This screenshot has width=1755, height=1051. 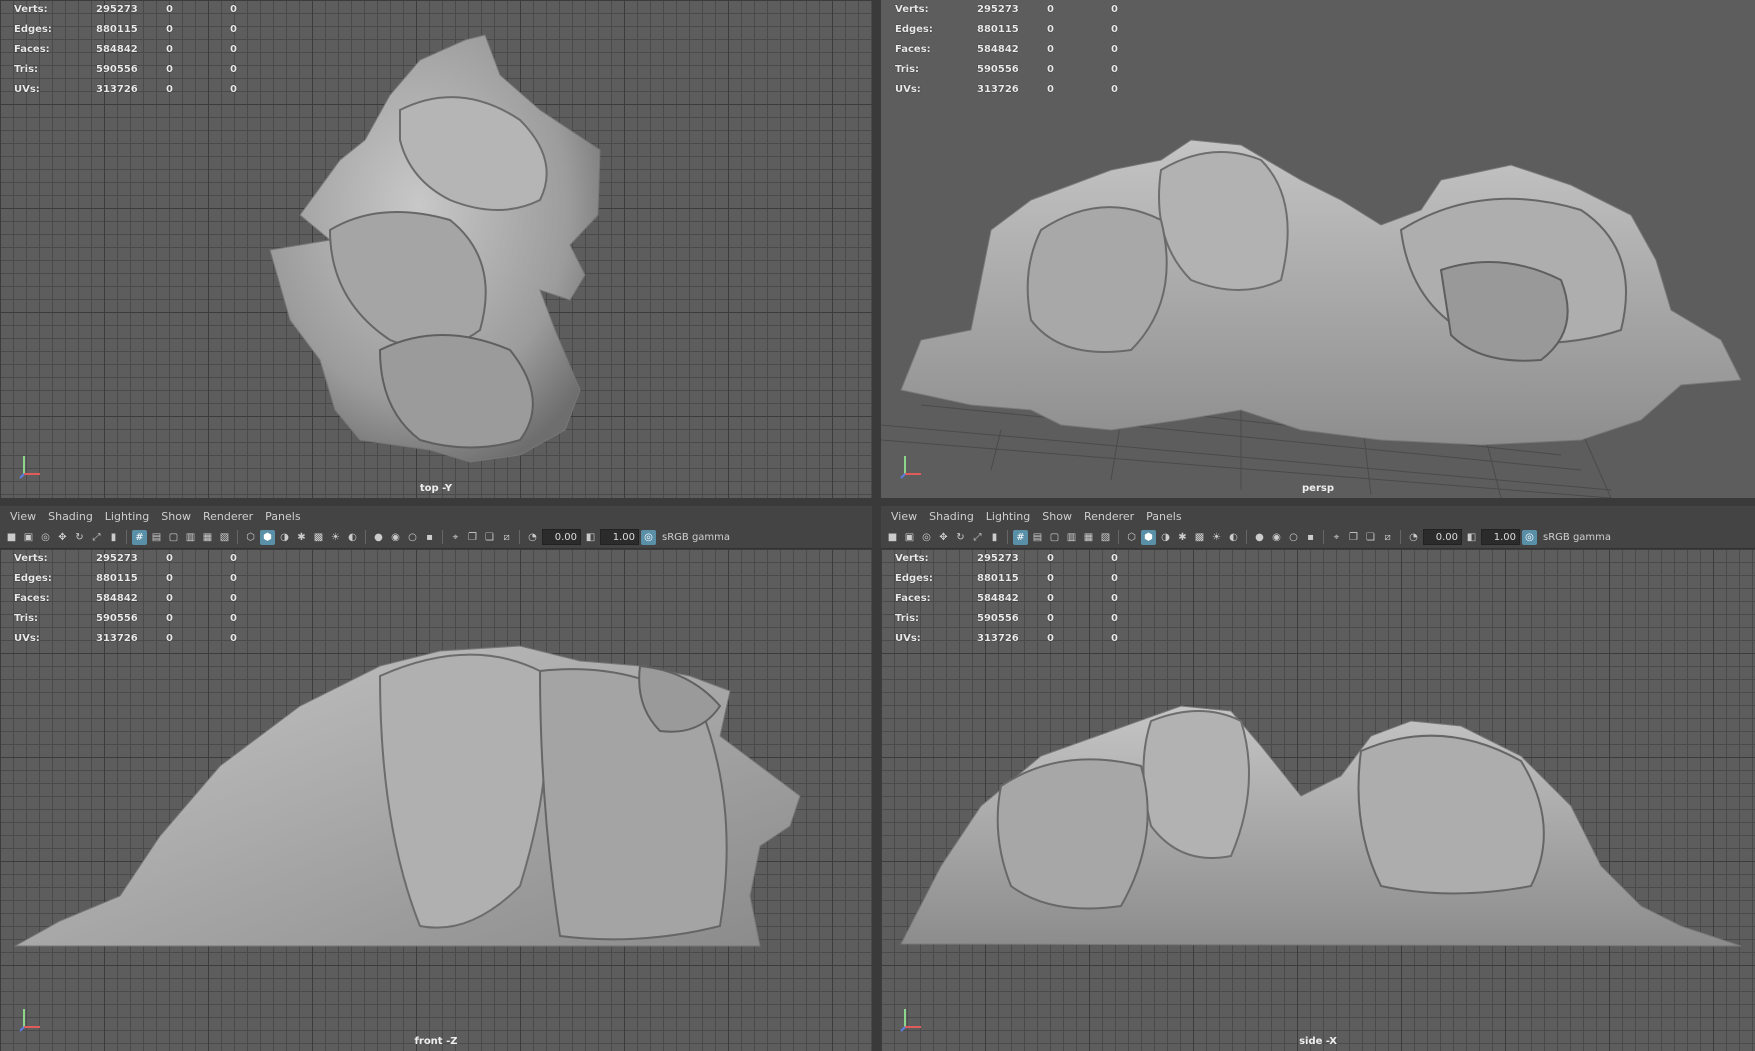 I want to click on camera-label: front -Z, so click(x=436, y=1041).